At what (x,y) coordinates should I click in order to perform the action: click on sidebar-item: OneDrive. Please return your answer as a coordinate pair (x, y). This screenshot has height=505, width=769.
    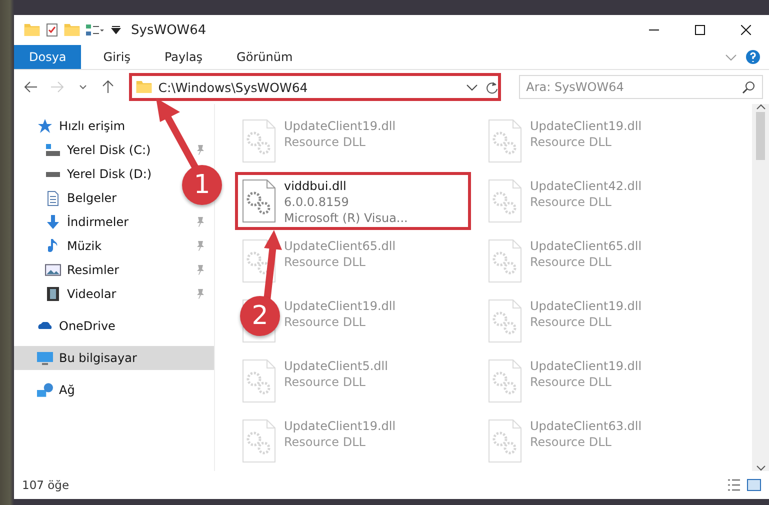
    Looking at the image, I should click on (87, 326).